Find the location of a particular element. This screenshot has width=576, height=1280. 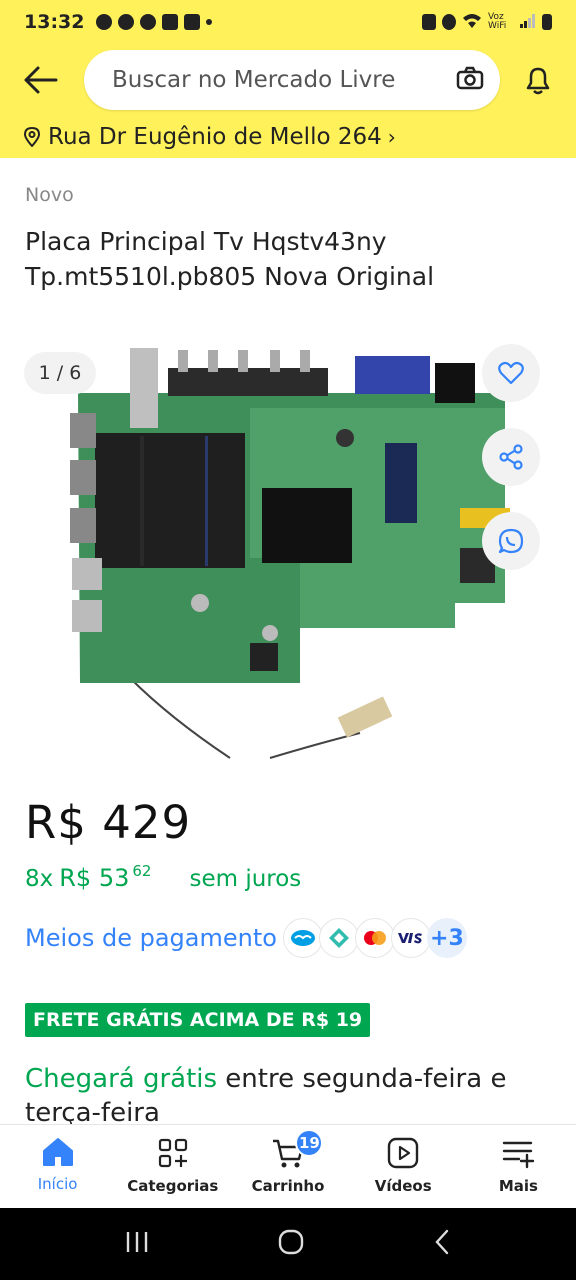

installment-value: R$ 53 is located at coordinates (94, 878).